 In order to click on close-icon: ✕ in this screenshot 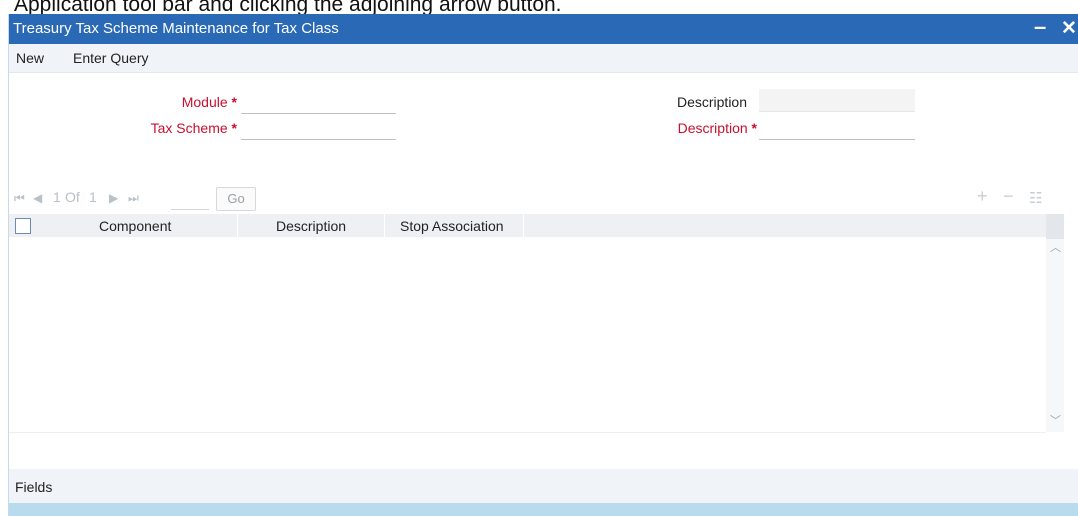, I will do `click(1069, 28)`.